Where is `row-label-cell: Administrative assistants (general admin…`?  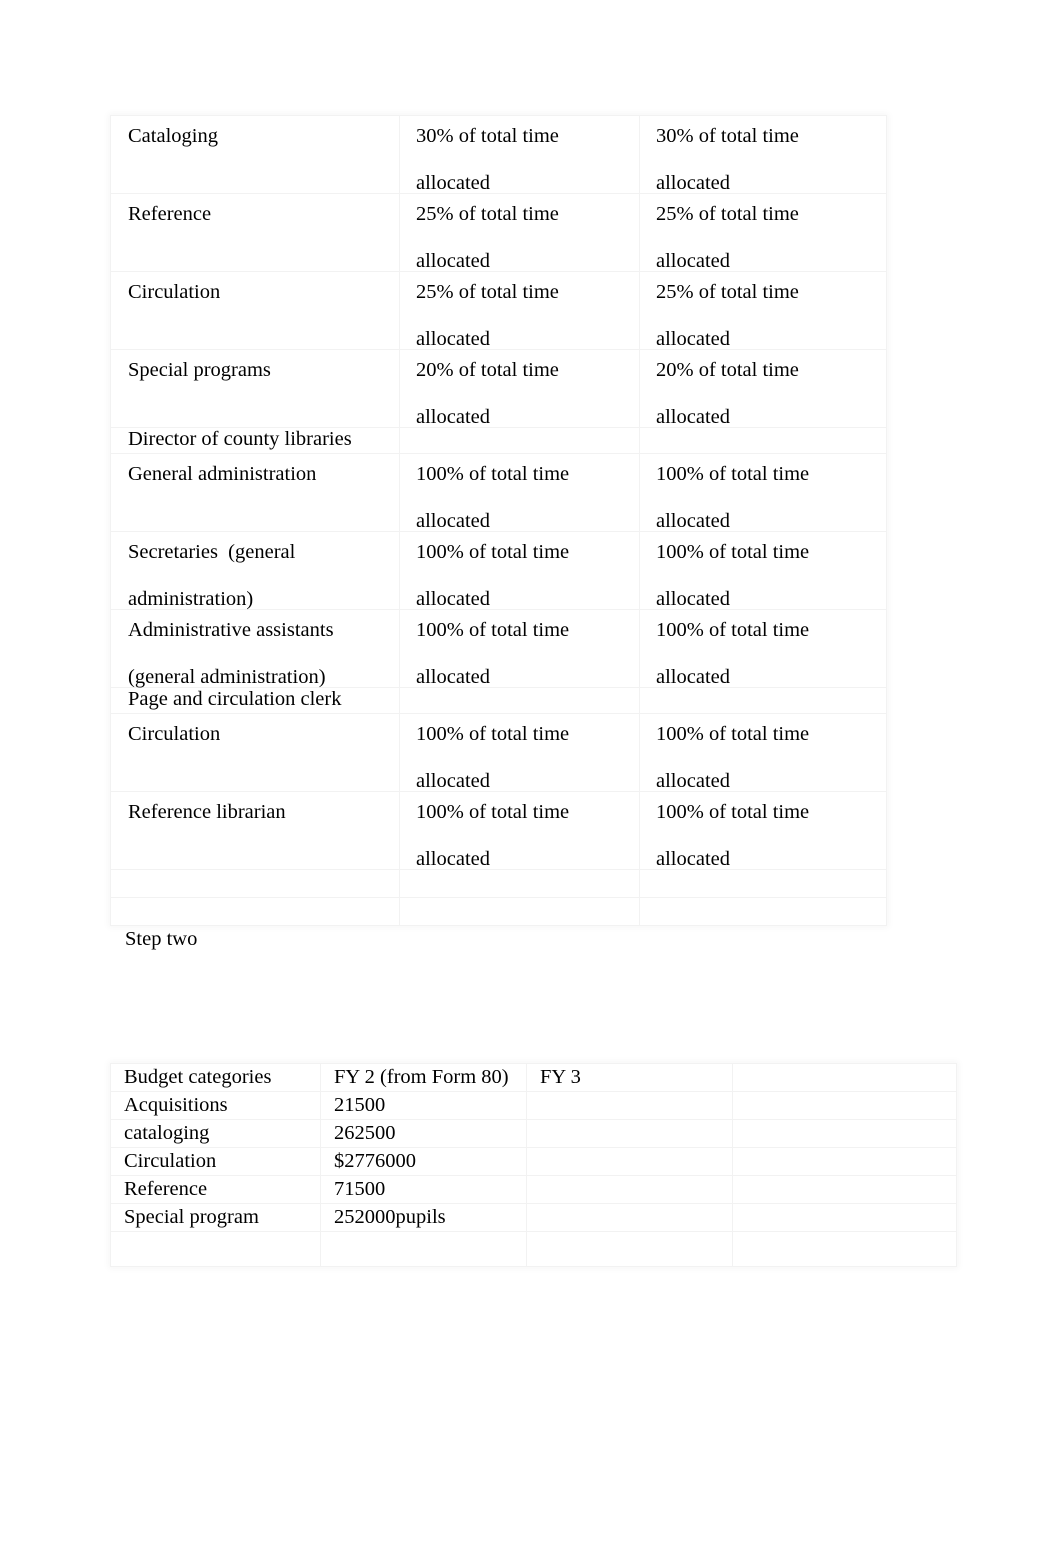
row-label-cell: Administrative assistants (general admin… is located at coordinates (255, 648).